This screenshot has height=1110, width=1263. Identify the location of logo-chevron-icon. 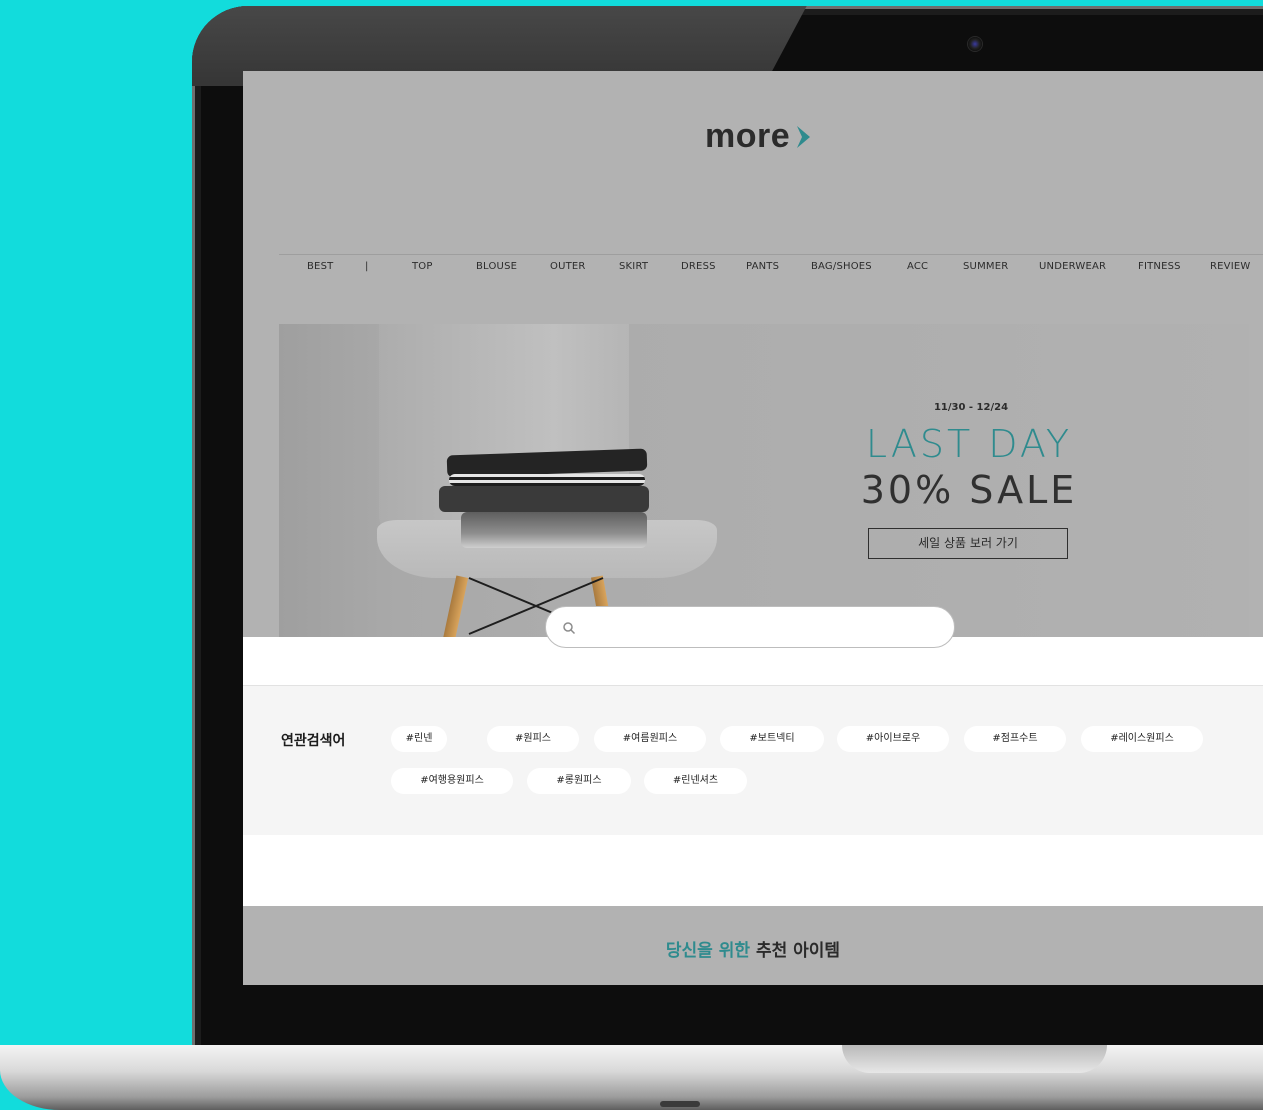
(804, 136).